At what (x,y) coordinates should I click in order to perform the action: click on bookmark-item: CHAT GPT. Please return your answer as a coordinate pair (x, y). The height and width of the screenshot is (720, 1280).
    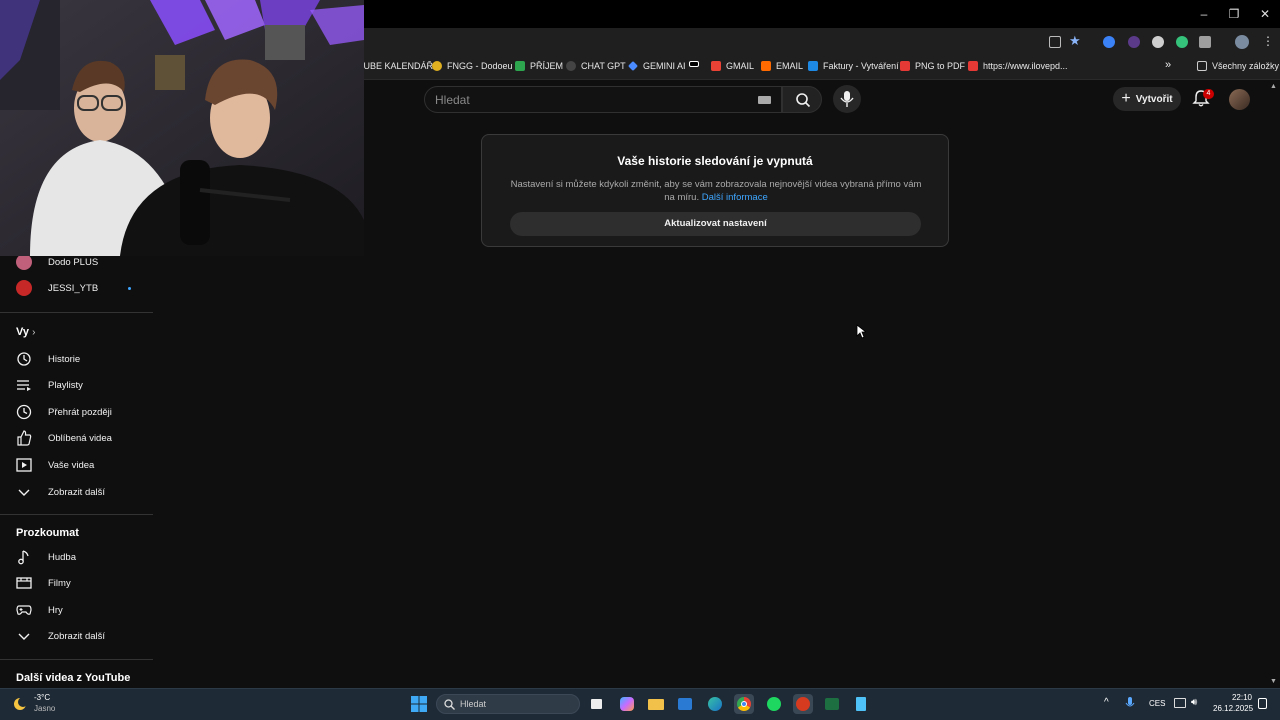
    Looking at the image, I should click on (596, 66).